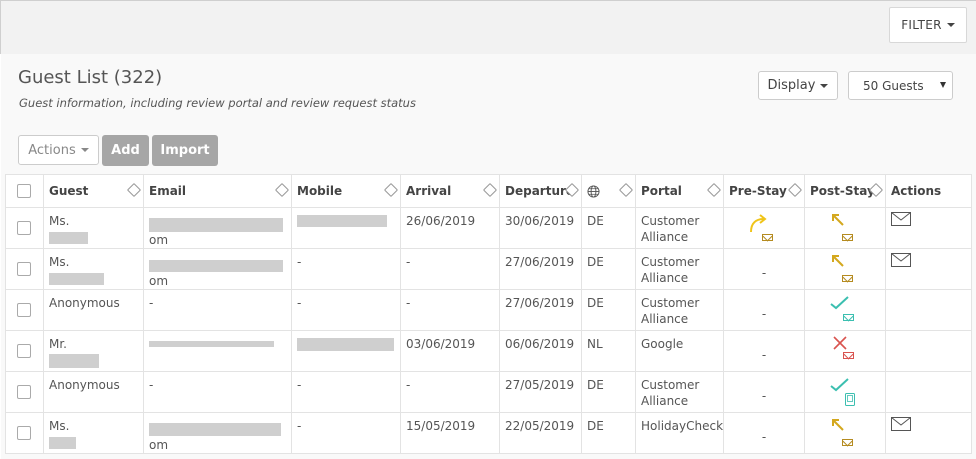 The height and width of the screenshot is (459, 976). What do you see at coordinates (185, 150) in the screenshot?
I see `import-button: Import` at bounding box center [185, 150].